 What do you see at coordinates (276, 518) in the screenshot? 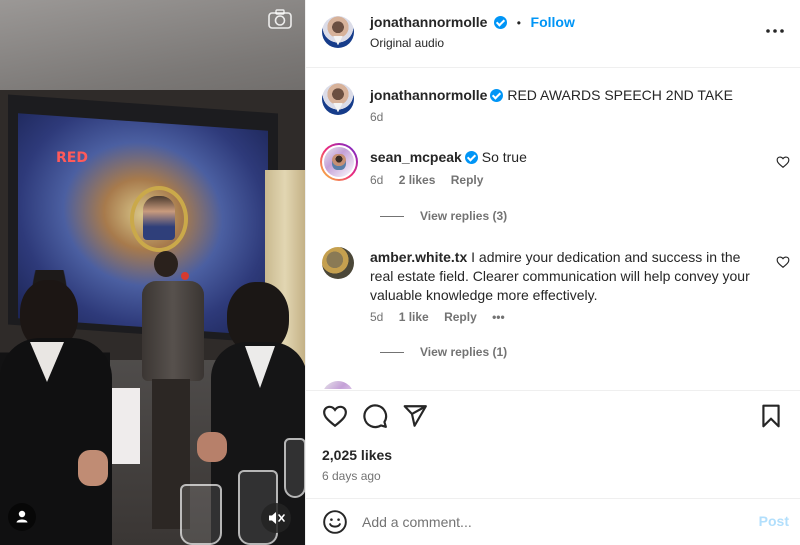
I see `volume-off-icon` at bounding box center [276, 518].